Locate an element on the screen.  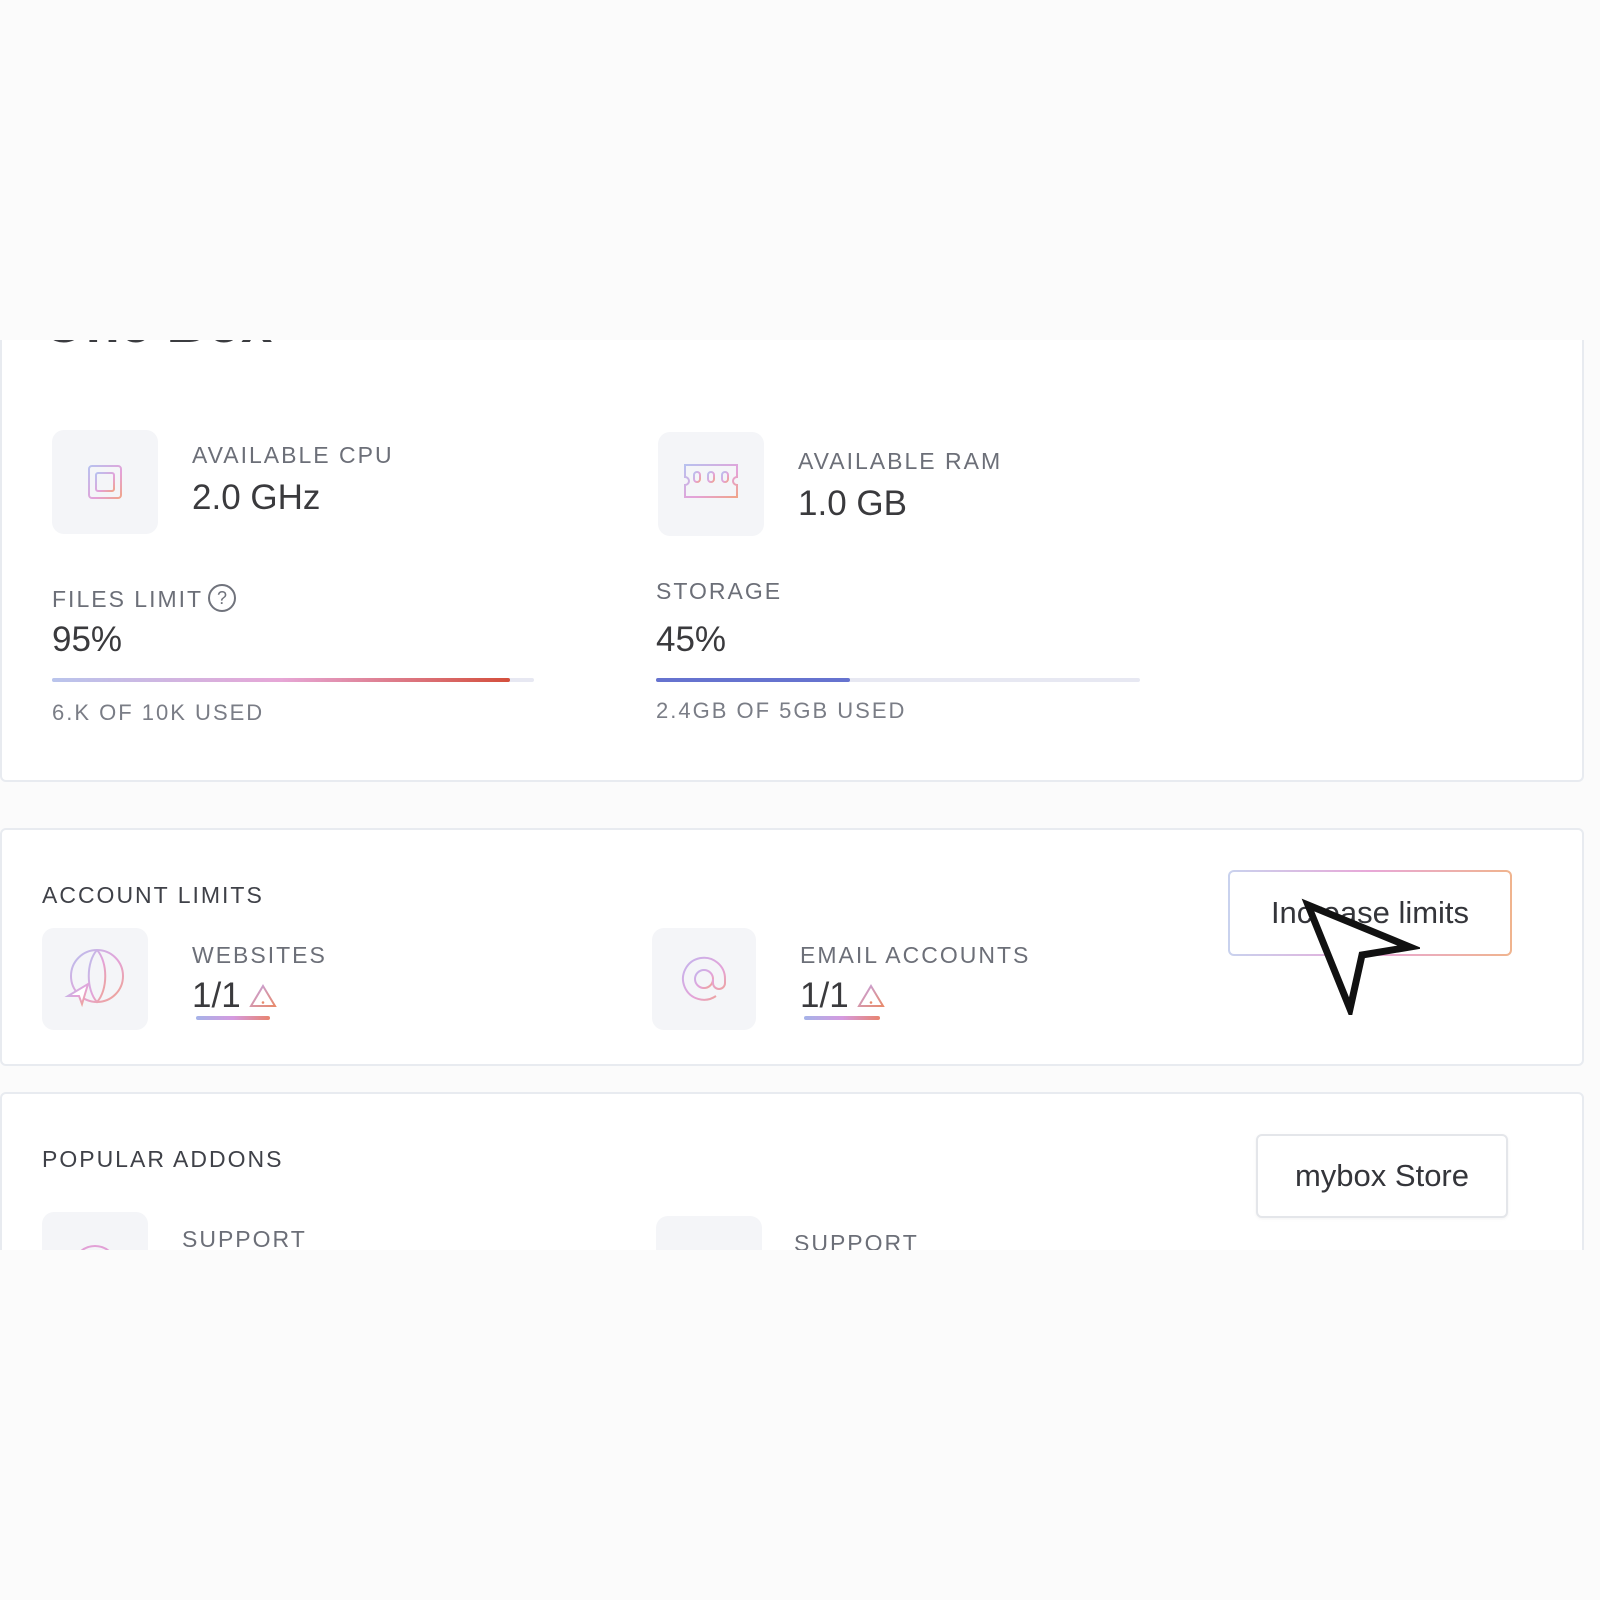
files-limit-progress-fill is located at coordinates (281, 680).